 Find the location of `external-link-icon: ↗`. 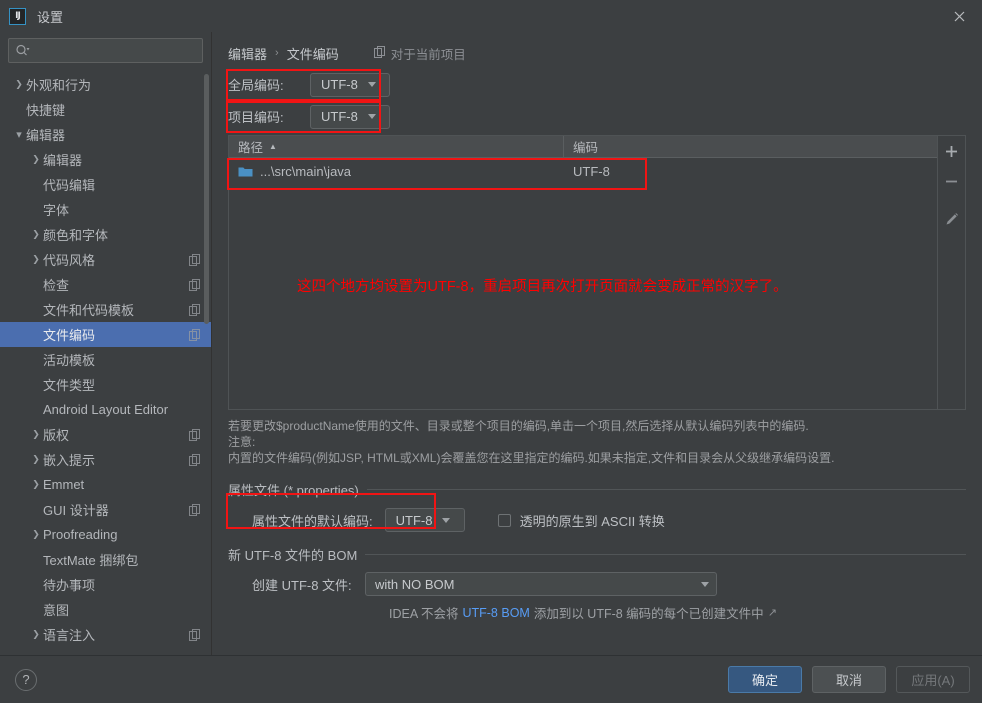

external-link-icon: ↗ is located at coordinates (772, 612).